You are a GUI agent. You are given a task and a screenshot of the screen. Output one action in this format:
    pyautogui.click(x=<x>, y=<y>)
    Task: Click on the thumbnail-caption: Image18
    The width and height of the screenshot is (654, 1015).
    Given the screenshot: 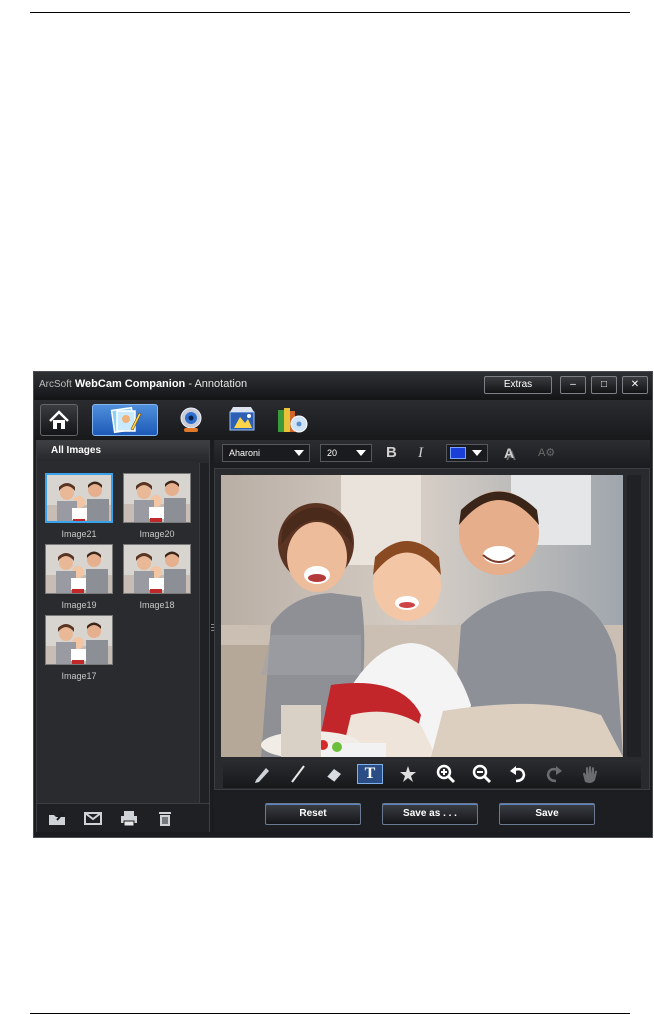 What is the action you would take?
    pyautogui.click(x=157, y=605)
    